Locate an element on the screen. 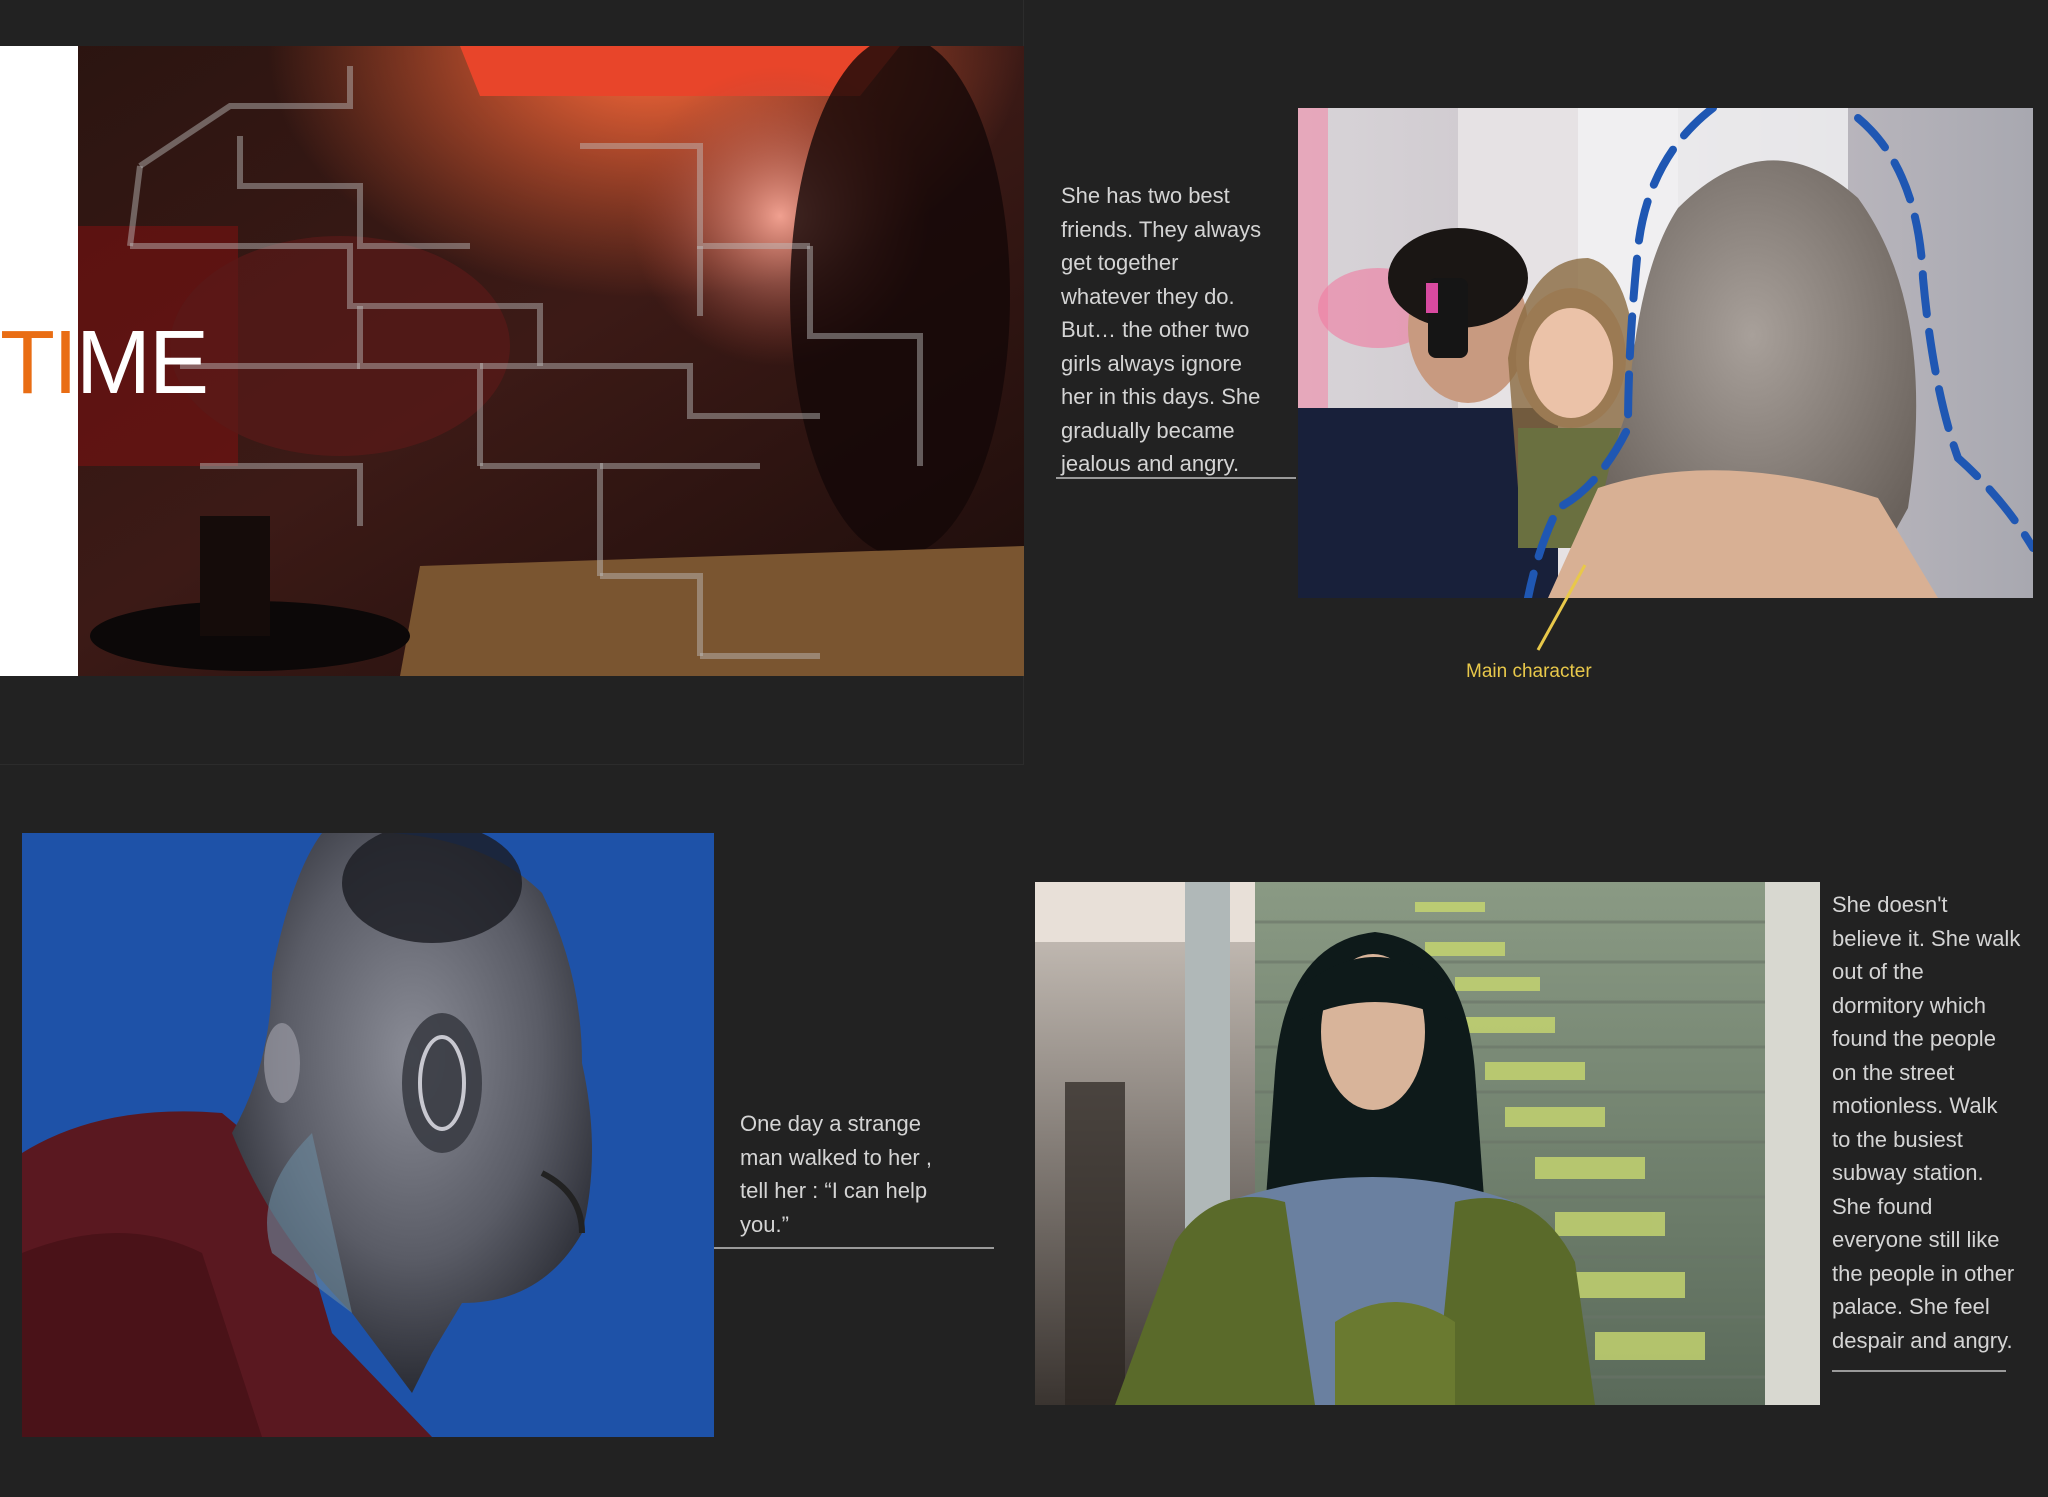 This screenshot has height=1497, width=2048. pointer-line-icon is located at coordinates (1561, 607).